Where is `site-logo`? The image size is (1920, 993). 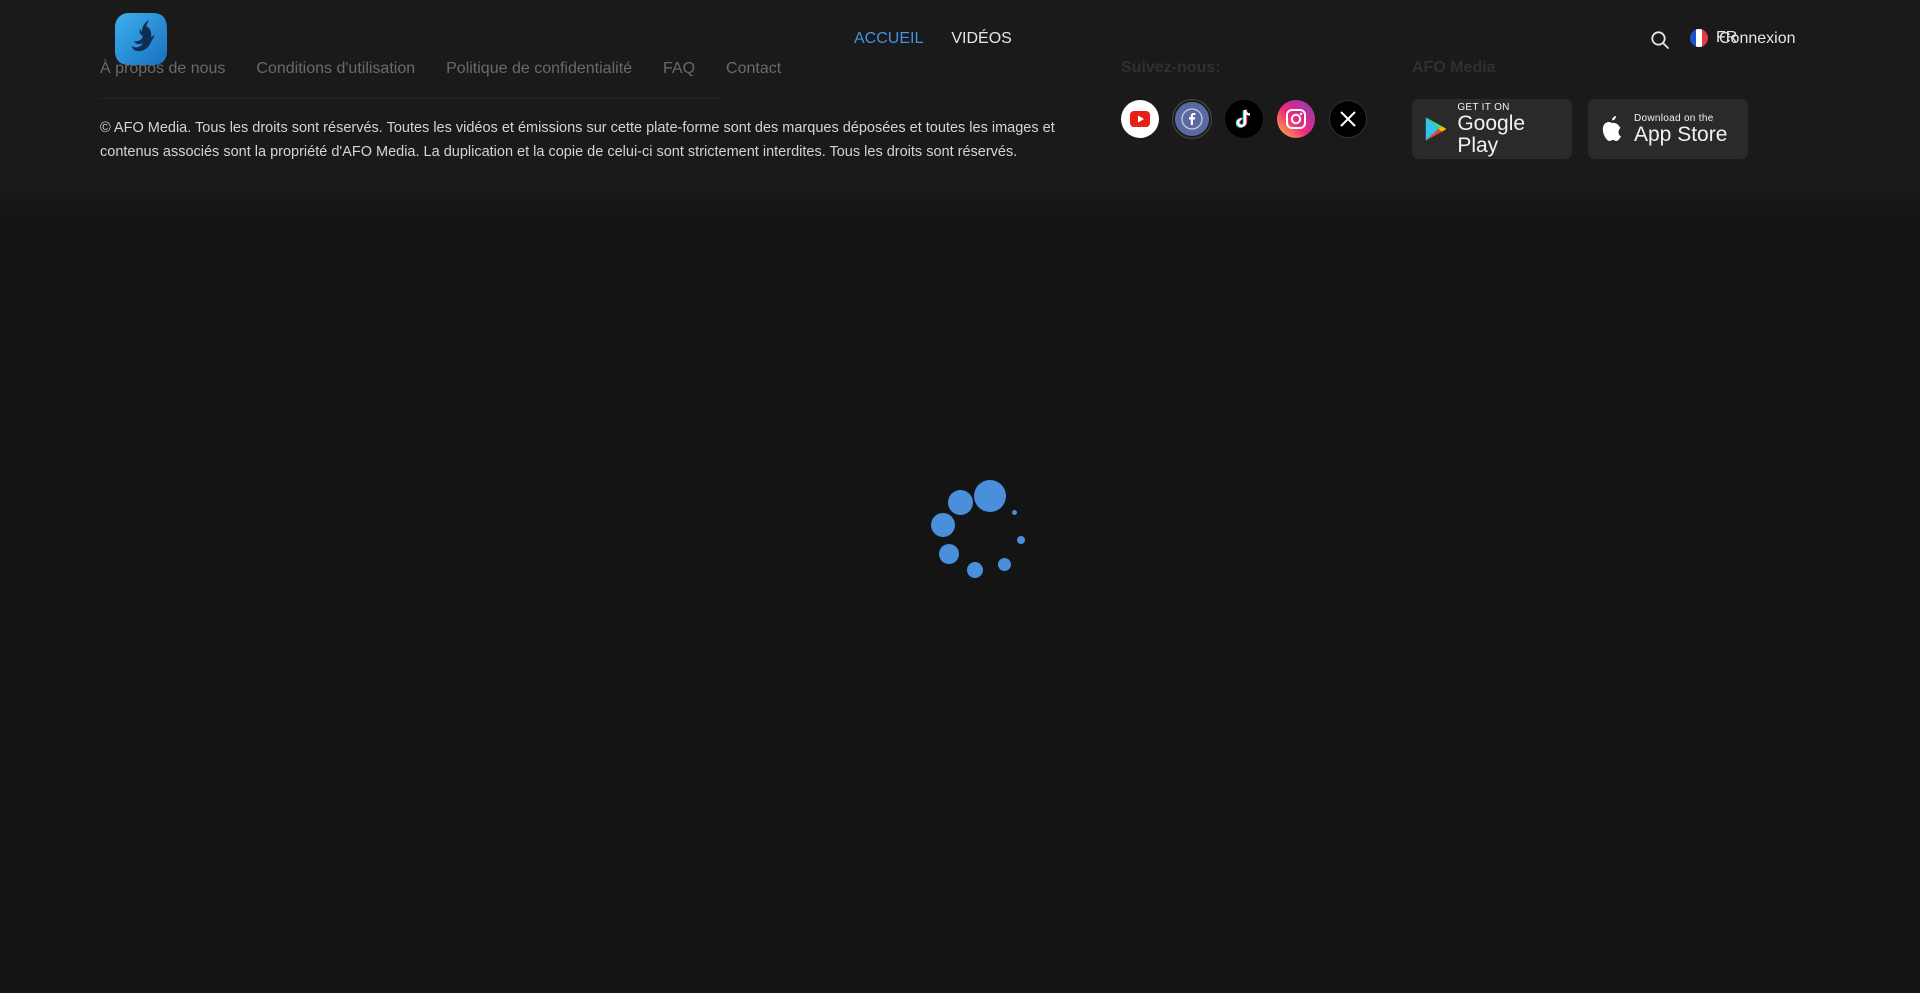
site-logo is located at coordinates (141, 39).